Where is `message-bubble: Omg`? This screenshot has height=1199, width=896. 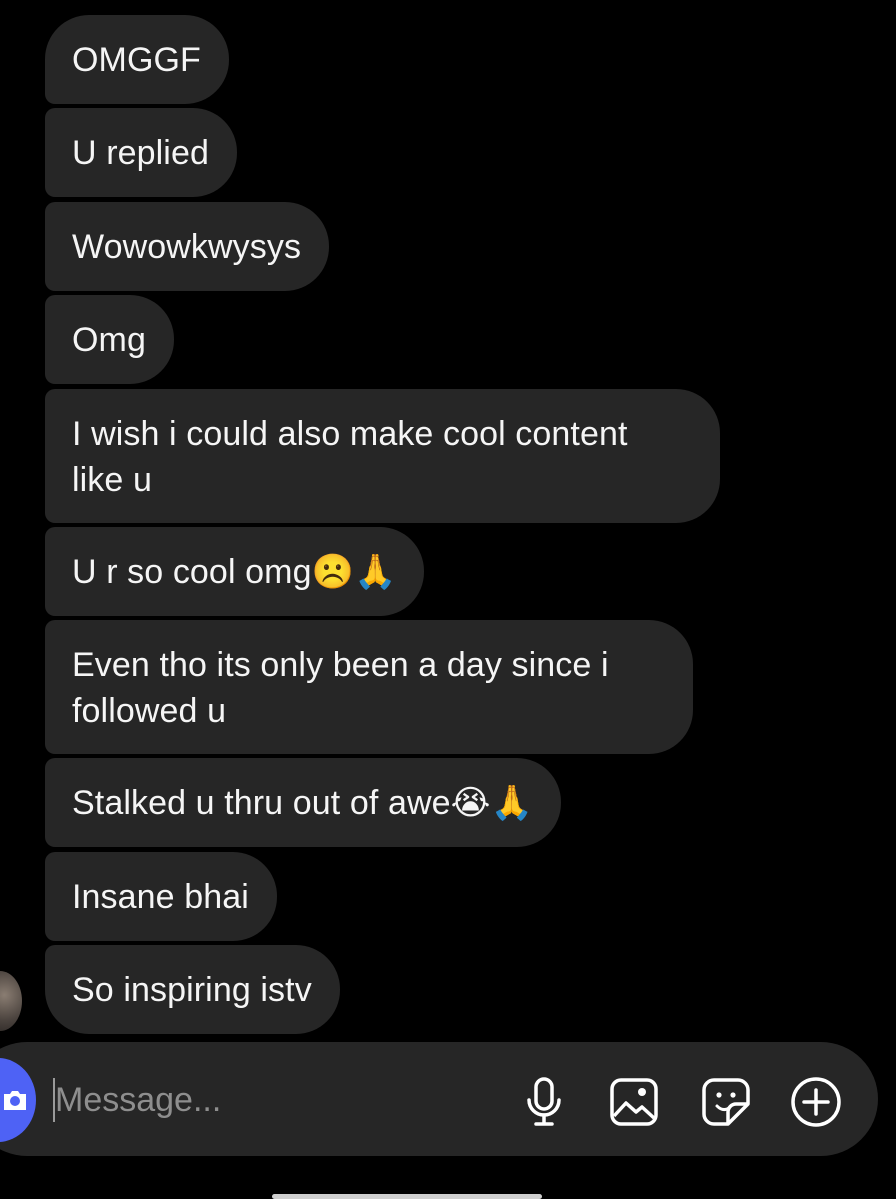 message-bubble: Omg is located at coordinates (109, 339).